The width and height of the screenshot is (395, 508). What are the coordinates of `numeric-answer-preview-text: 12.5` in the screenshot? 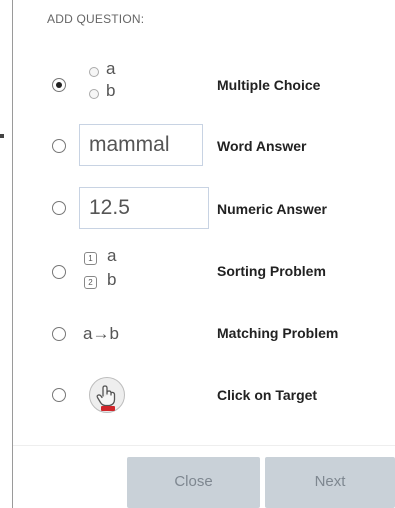 It's located at (109, 207).